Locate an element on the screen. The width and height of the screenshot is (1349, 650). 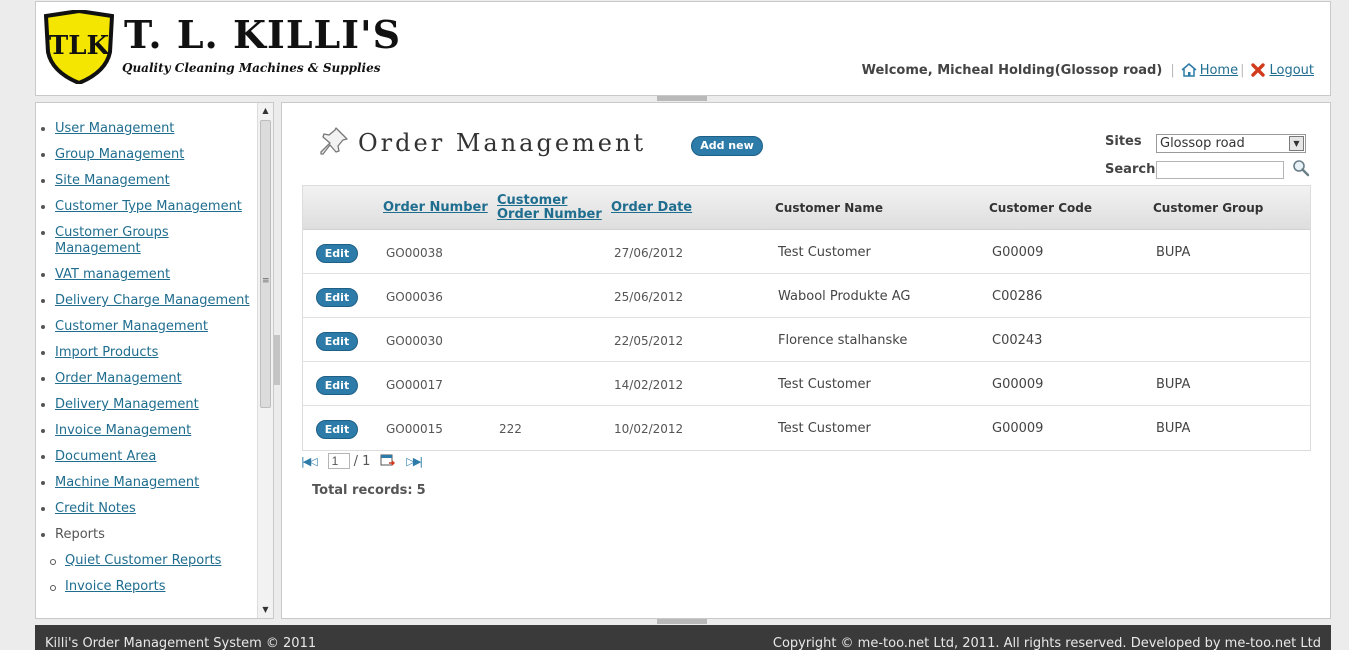
search-input is located at coordinates (1220, 170).